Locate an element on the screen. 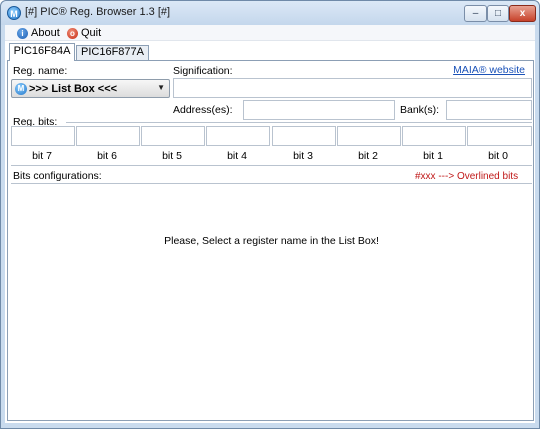  bit-3-field is located at coordinates (304, 136).